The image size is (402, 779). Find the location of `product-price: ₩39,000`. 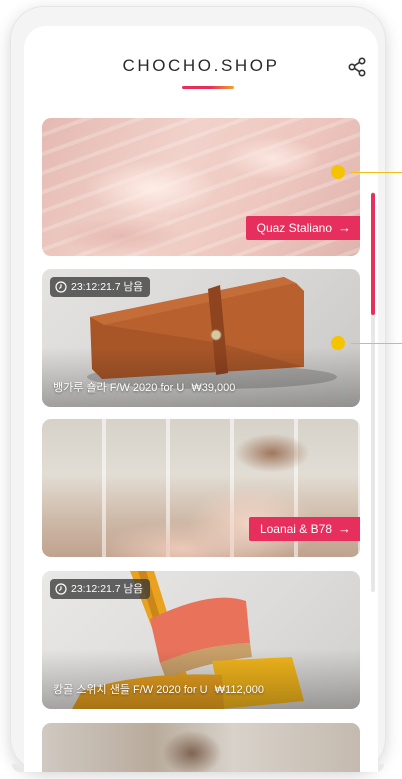

product-price: ₩39,000 is located at coordinates (213, 388).